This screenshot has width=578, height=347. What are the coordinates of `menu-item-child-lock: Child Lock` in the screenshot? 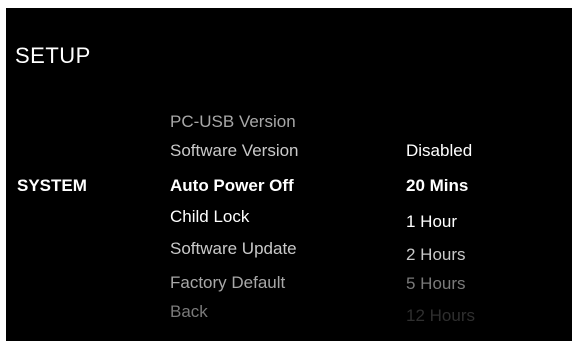 It's located at (209, 217).